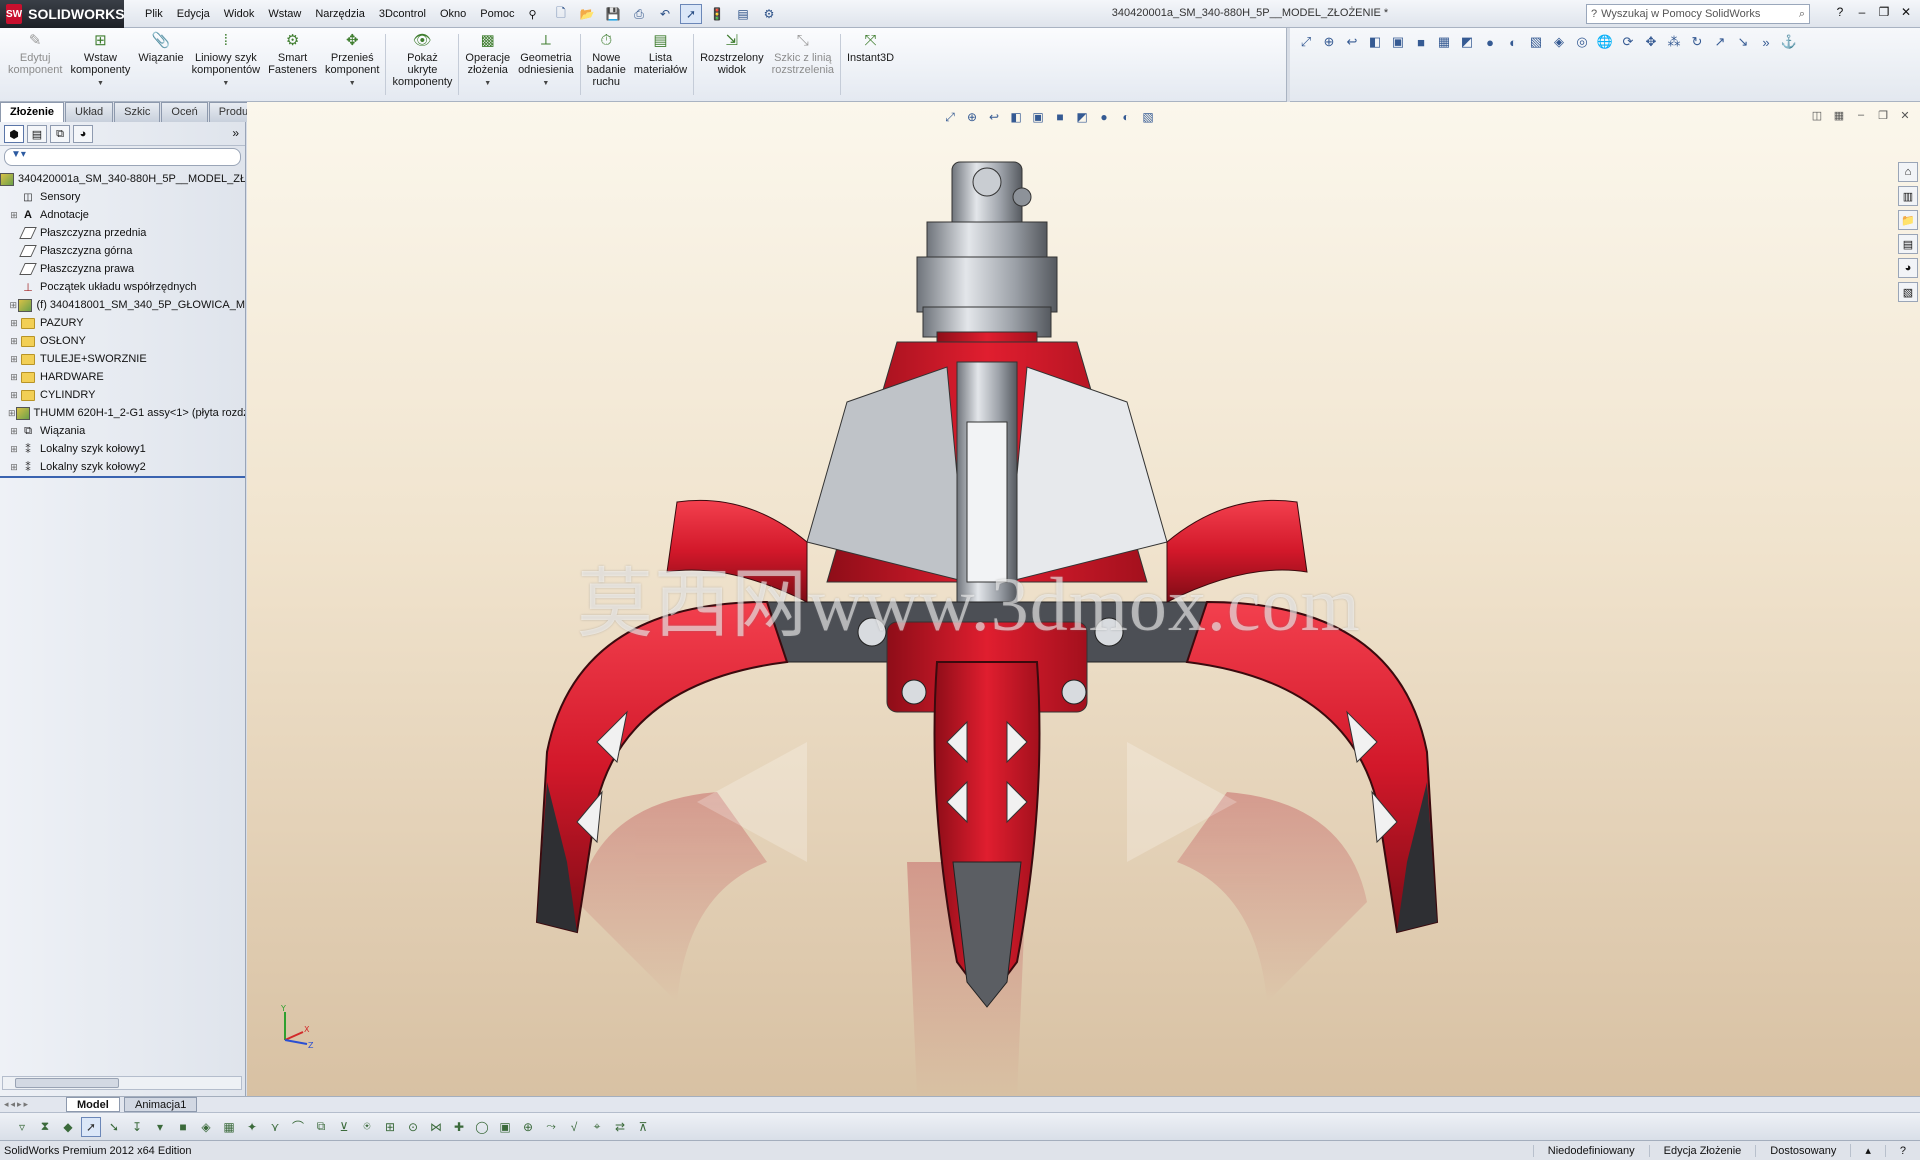 This screenshot has width=1920, height=1160. What do you see at coordinates (226, 65) in the screenshot?
I see `linear-pattern-button: ⁞ Liniowy szyk komponentów ▼` at bounding box center [226, 65].